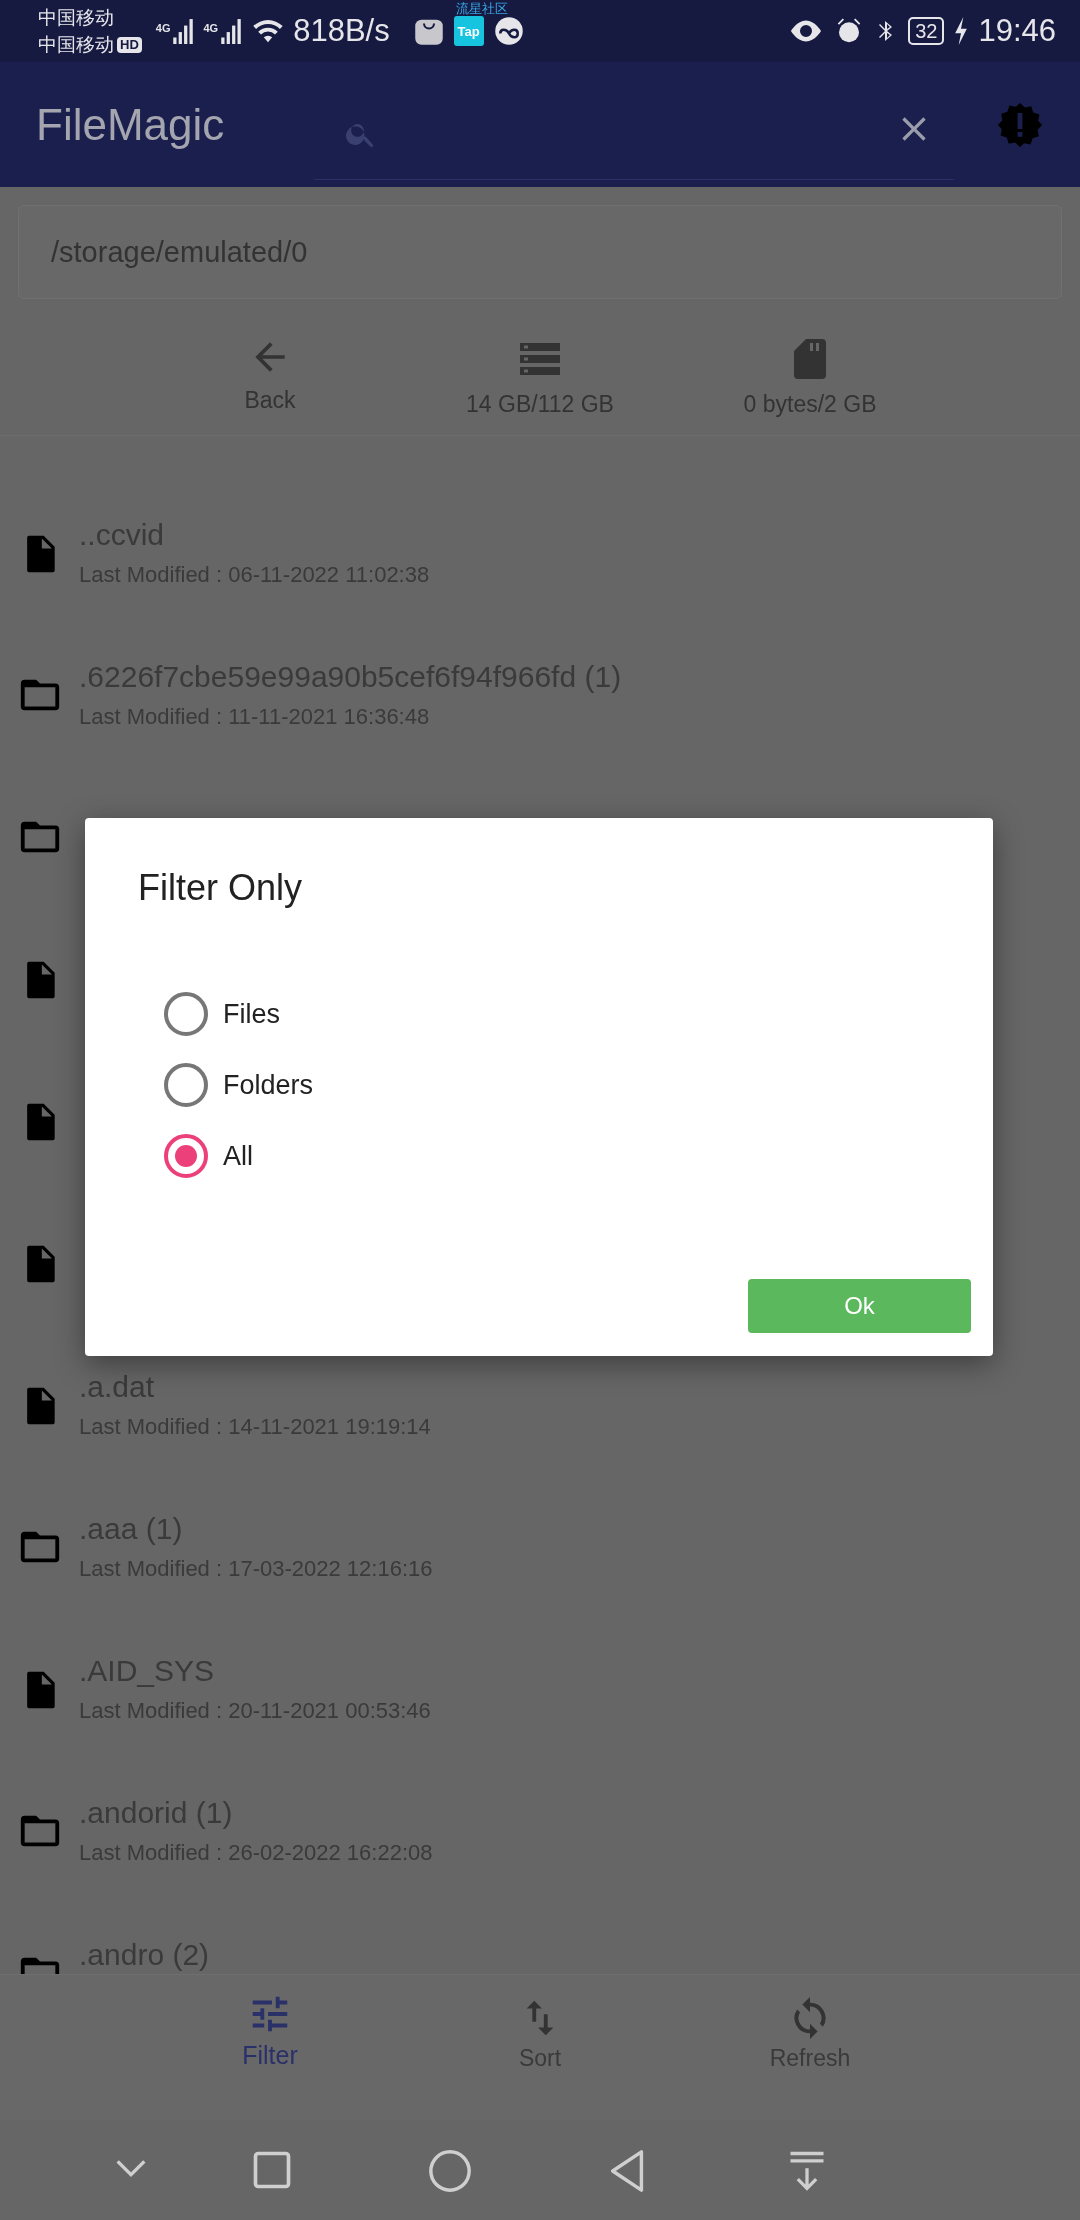  What do you see at coordinates (1020, 124) in the screenshot?
I see `alert-badge-icon` at bounding box center [1020, 124].